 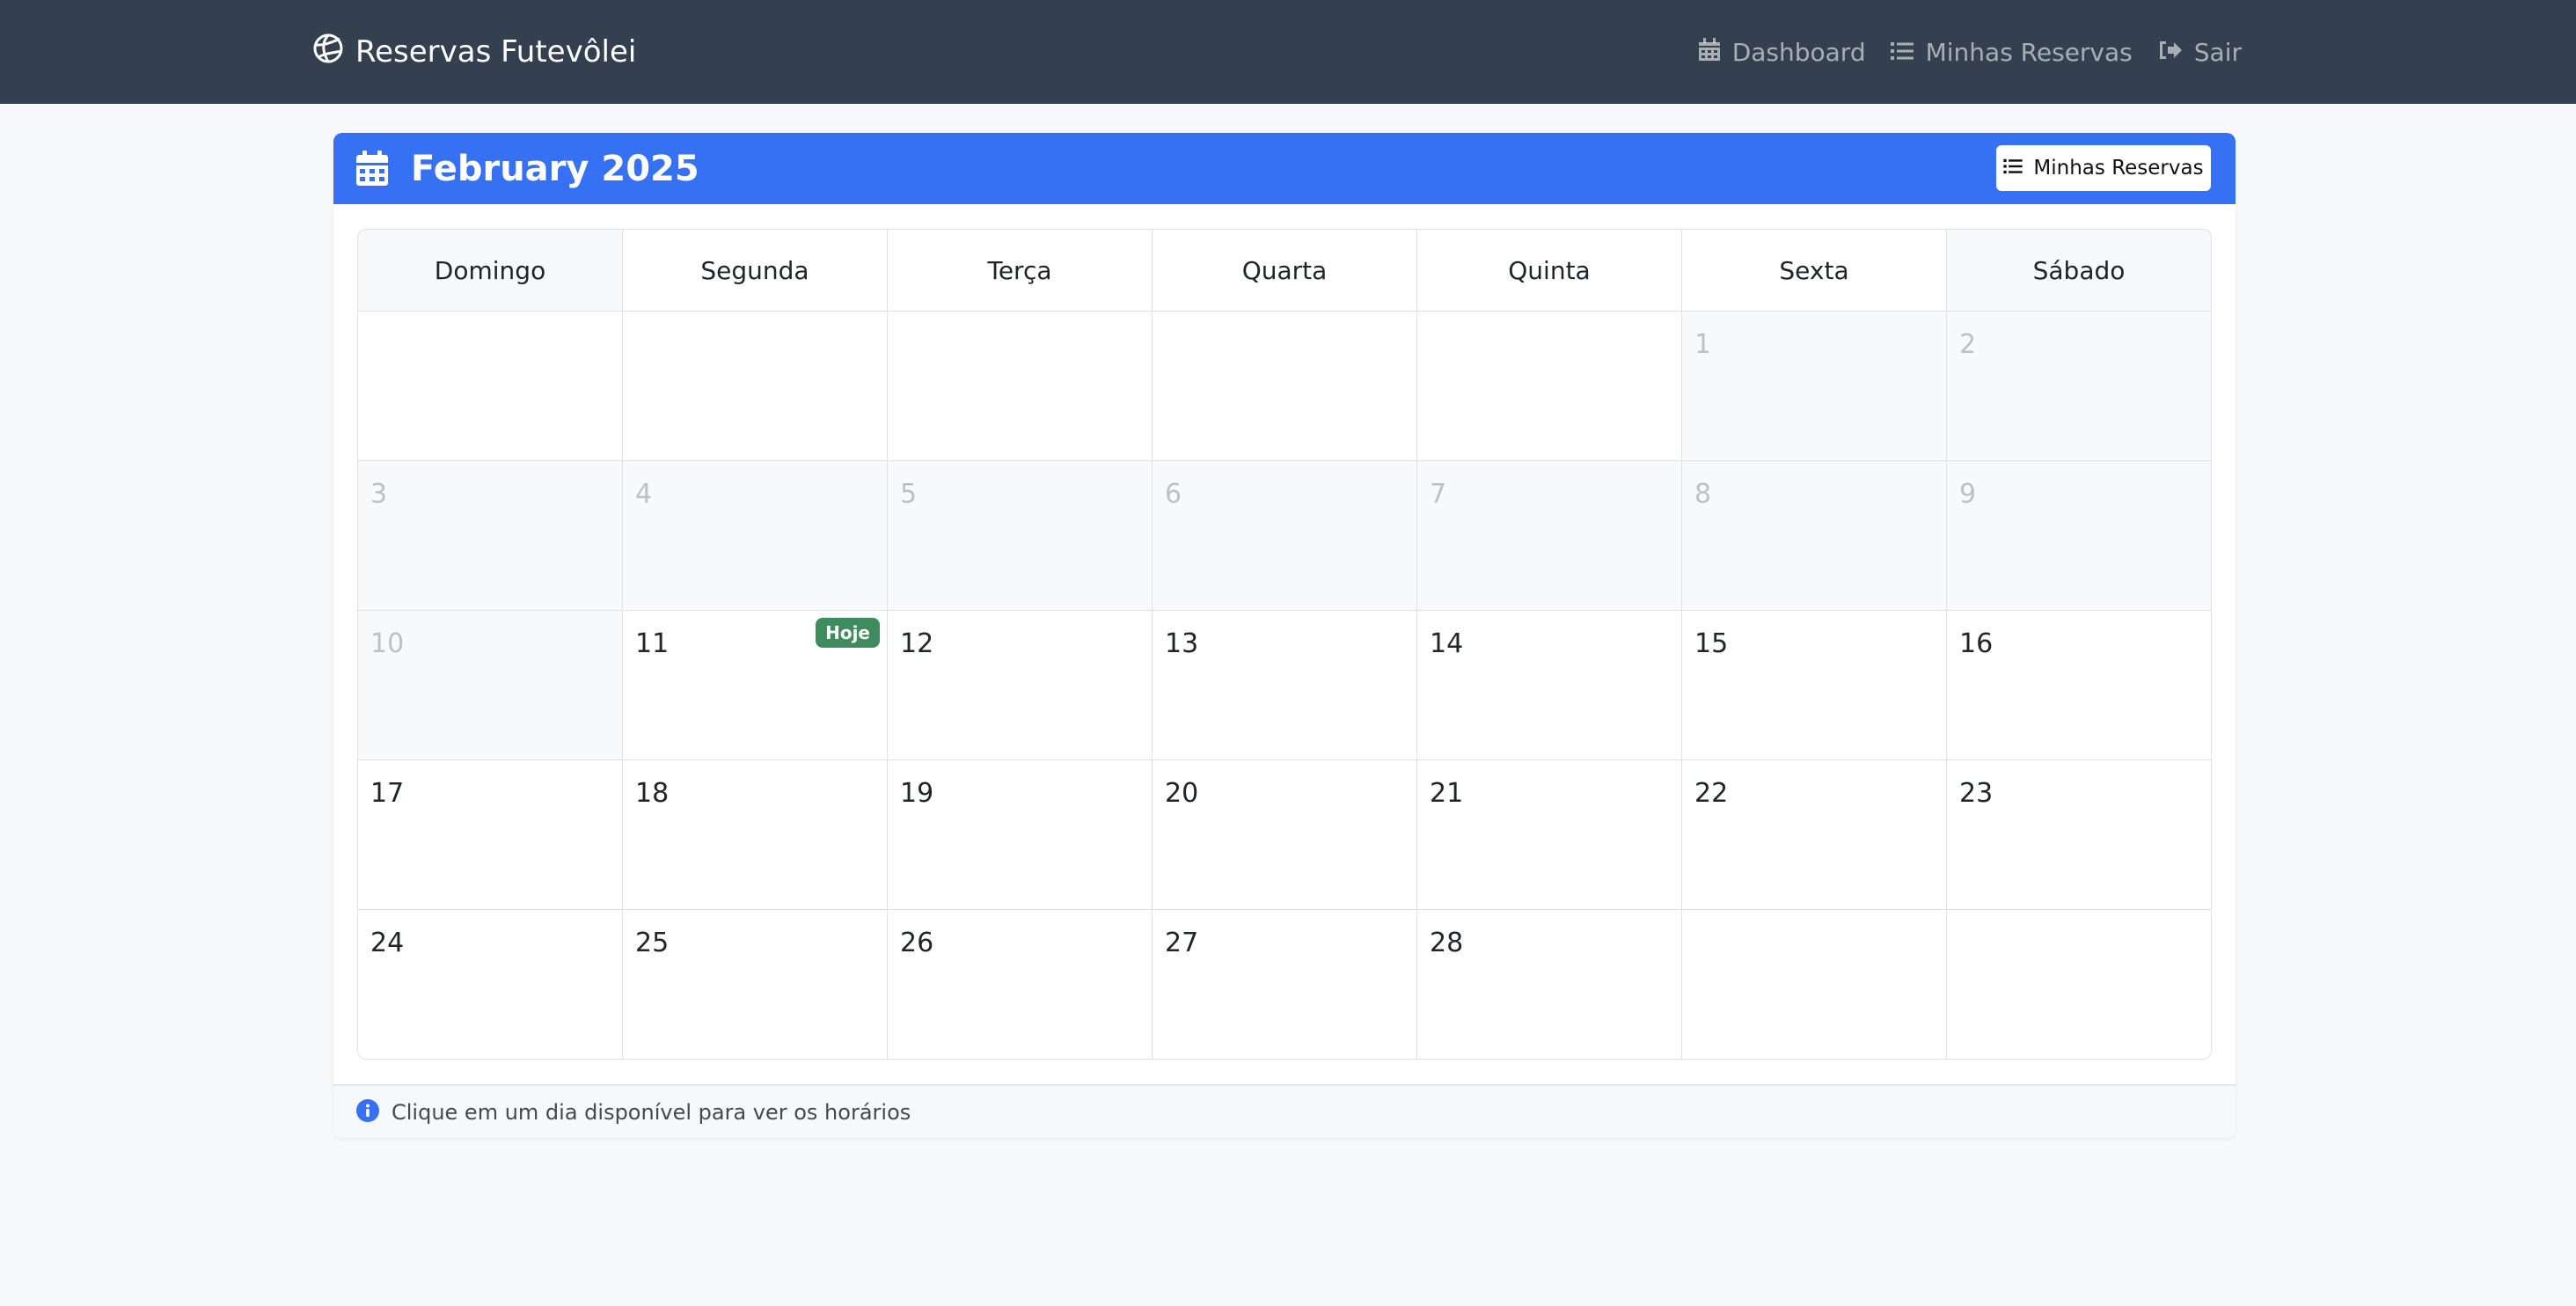 I want to click on weekday-header: Domingo, so click(x=491, y=270).